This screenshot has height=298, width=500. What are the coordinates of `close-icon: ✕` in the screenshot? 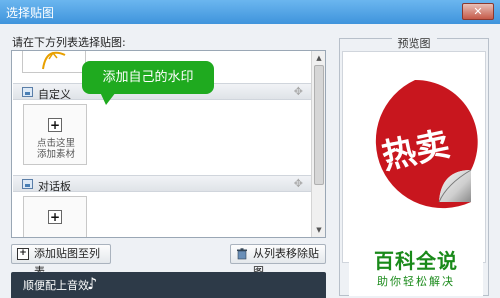 It's located at (478, 11).